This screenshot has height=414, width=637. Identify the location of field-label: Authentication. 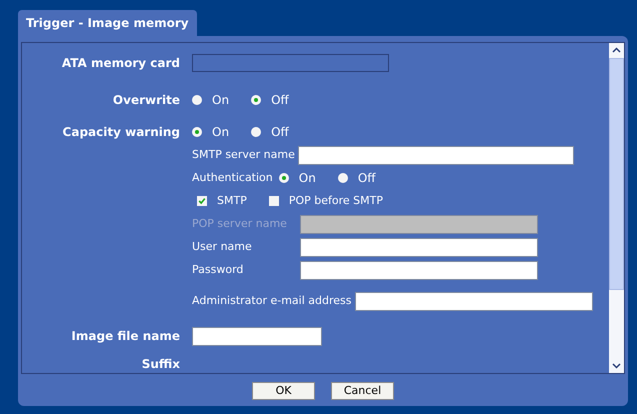
(232, 178).